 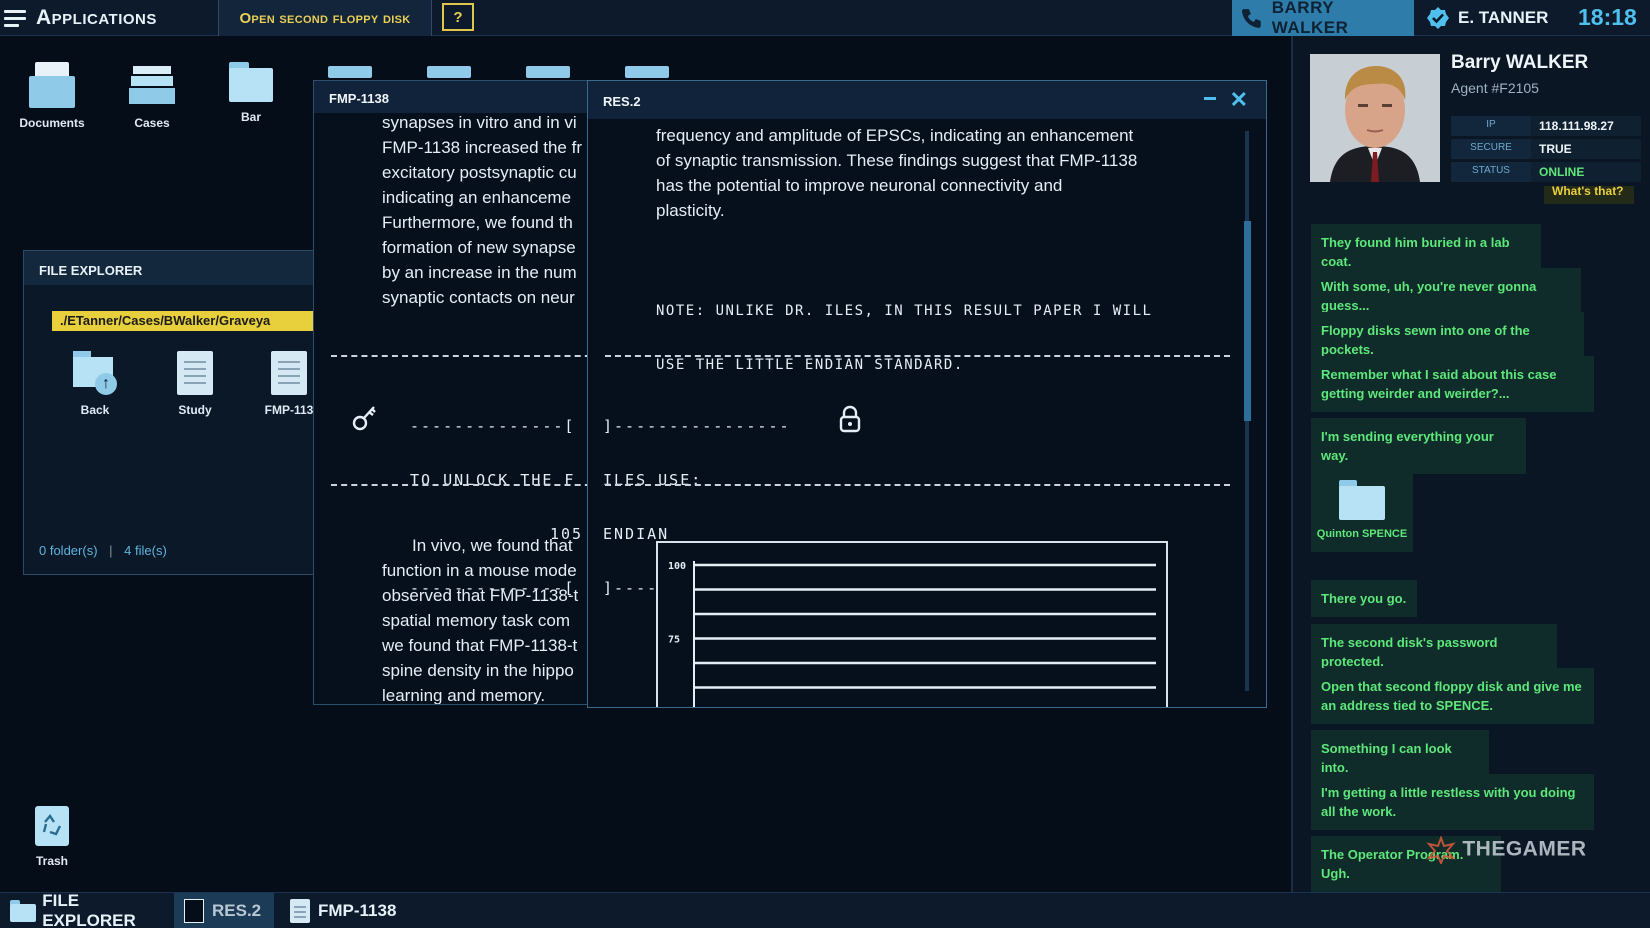 I want to click on agent-profile: E. TANNER, so click(x=1491, y=18).